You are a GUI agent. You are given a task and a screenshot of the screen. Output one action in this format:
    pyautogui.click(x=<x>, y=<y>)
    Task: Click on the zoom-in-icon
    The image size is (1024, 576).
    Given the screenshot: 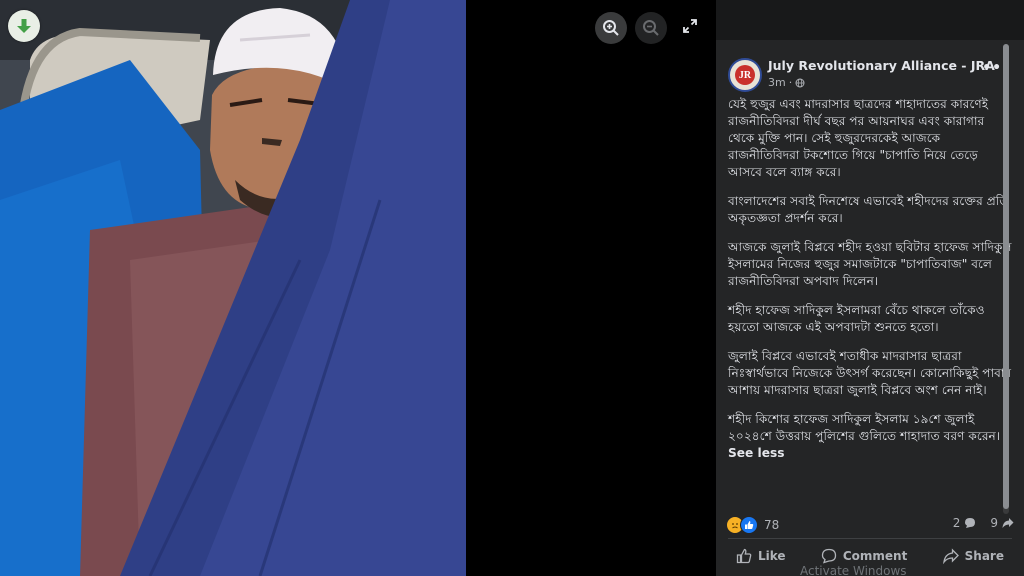 What is the action you would take?
    pyautogui.click(x=611, y=28)
    